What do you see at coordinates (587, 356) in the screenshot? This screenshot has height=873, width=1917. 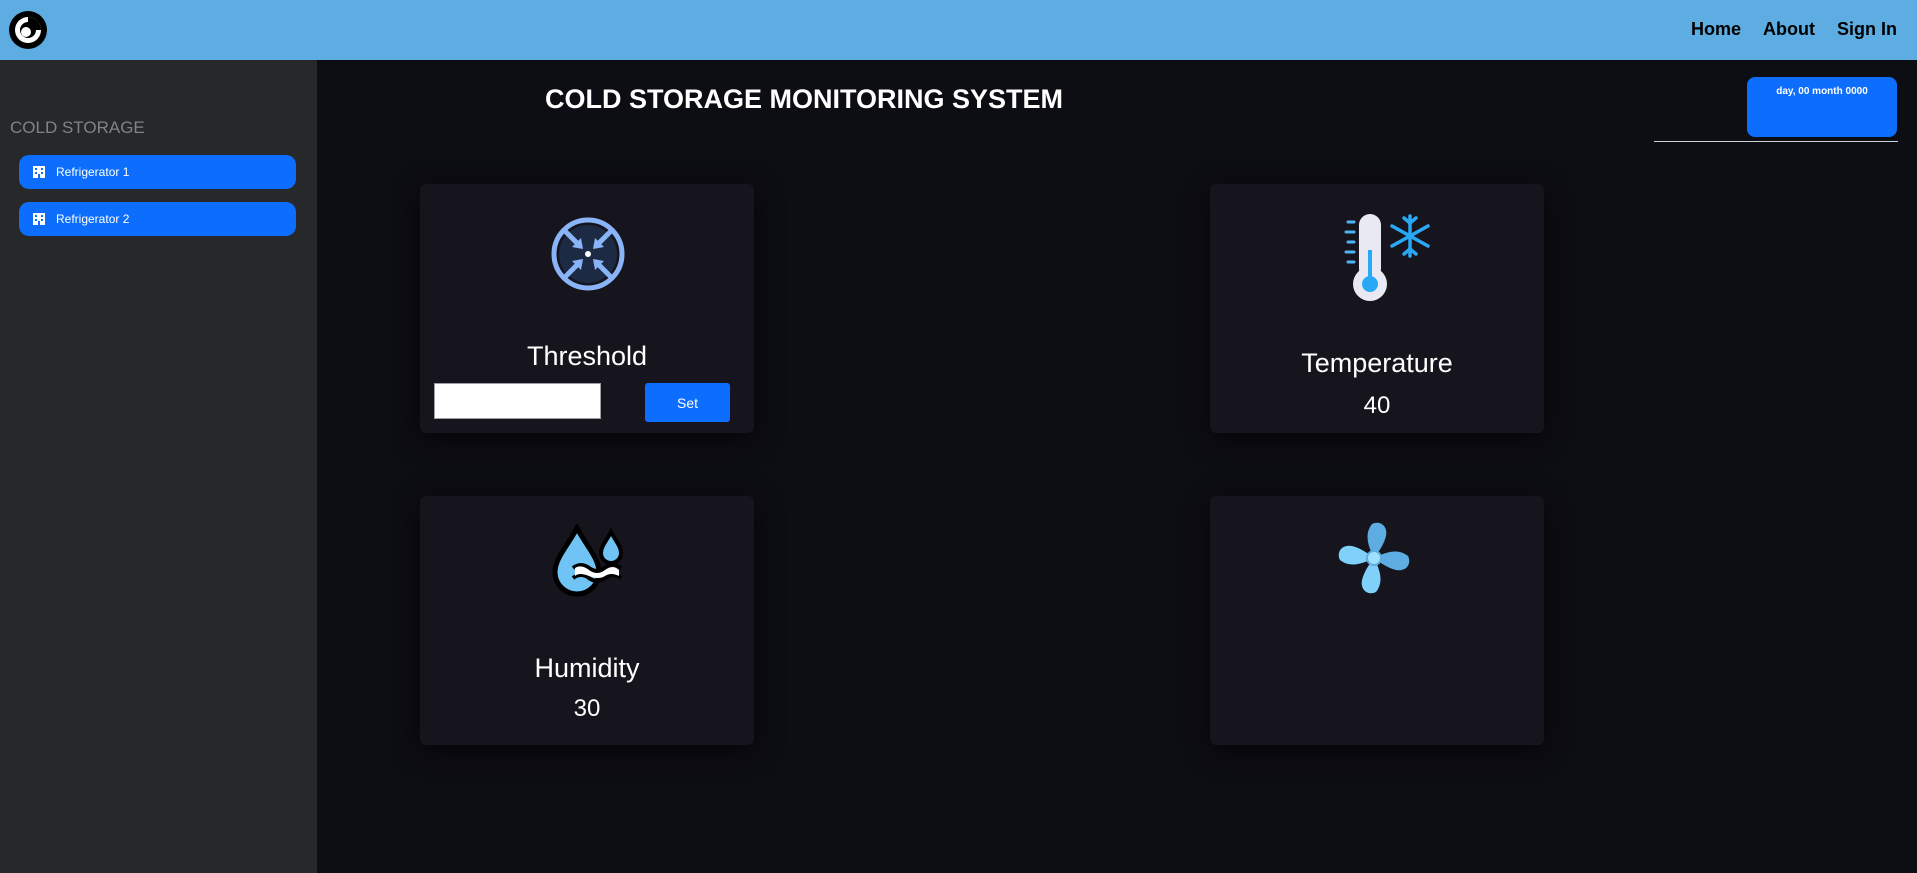 I see `threshold-label: Threshold` at bounding box center [587, 356].